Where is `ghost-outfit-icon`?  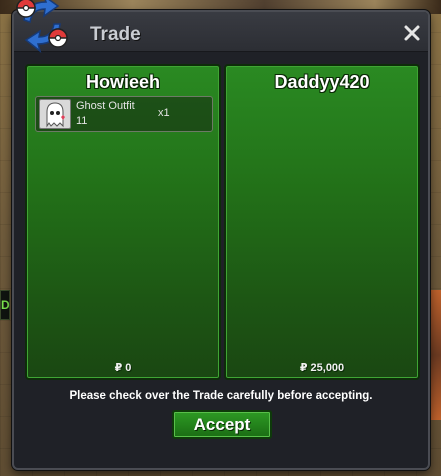 ghost-outfit-icon is located at coordinates (55, 114).